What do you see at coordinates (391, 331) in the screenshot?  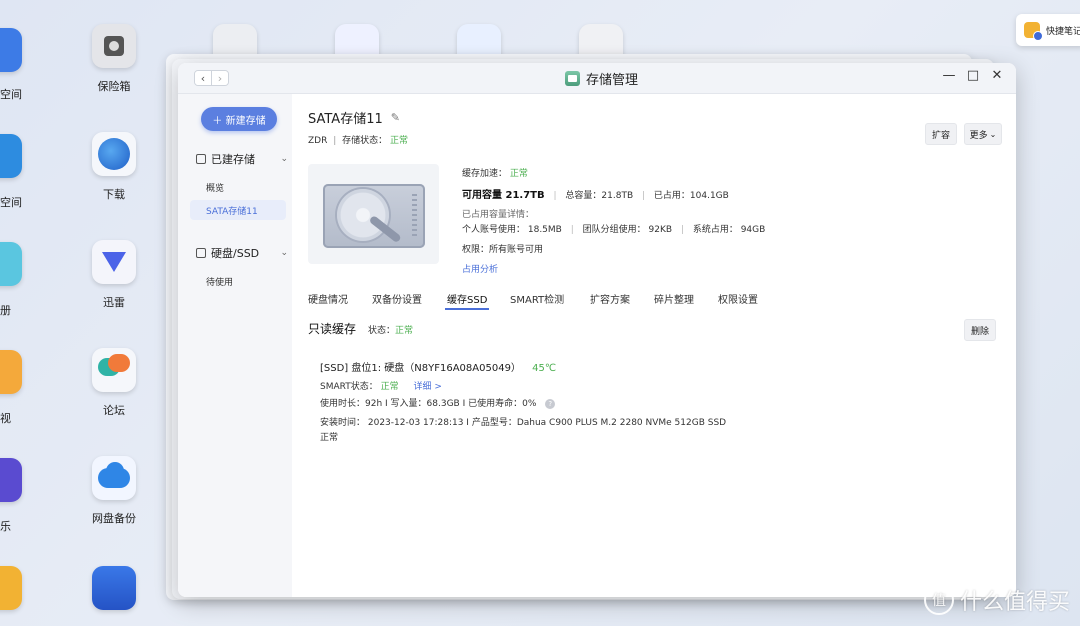 I see `cache-status: 状态：正常` at bounding box center [391, 331].